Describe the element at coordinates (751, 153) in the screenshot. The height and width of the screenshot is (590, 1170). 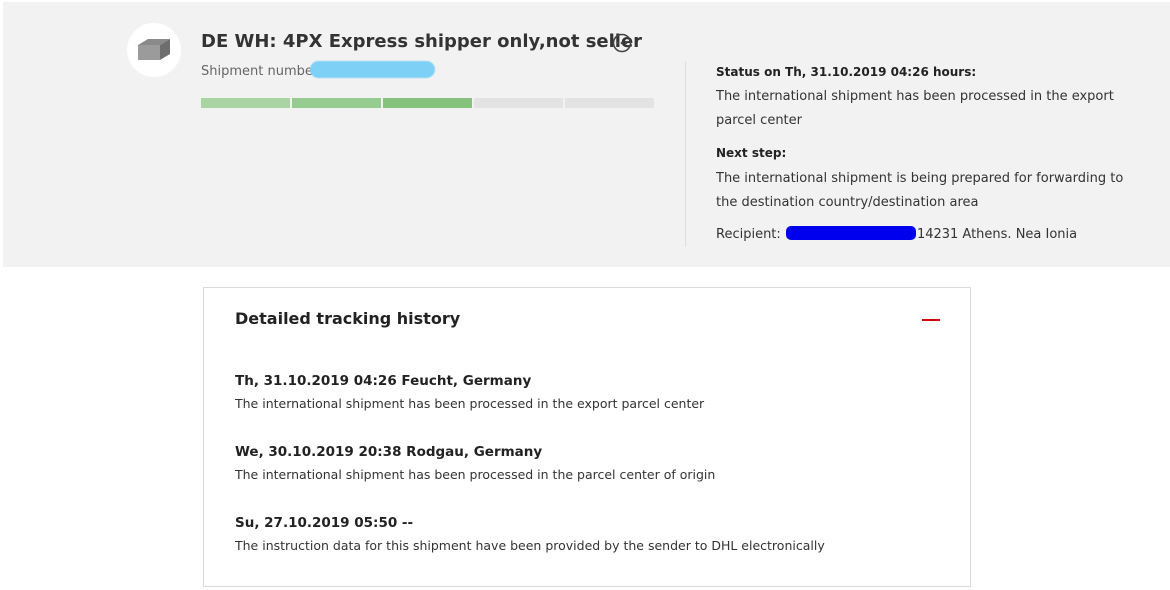
I see `next-step-heading: Next step:` at that location.